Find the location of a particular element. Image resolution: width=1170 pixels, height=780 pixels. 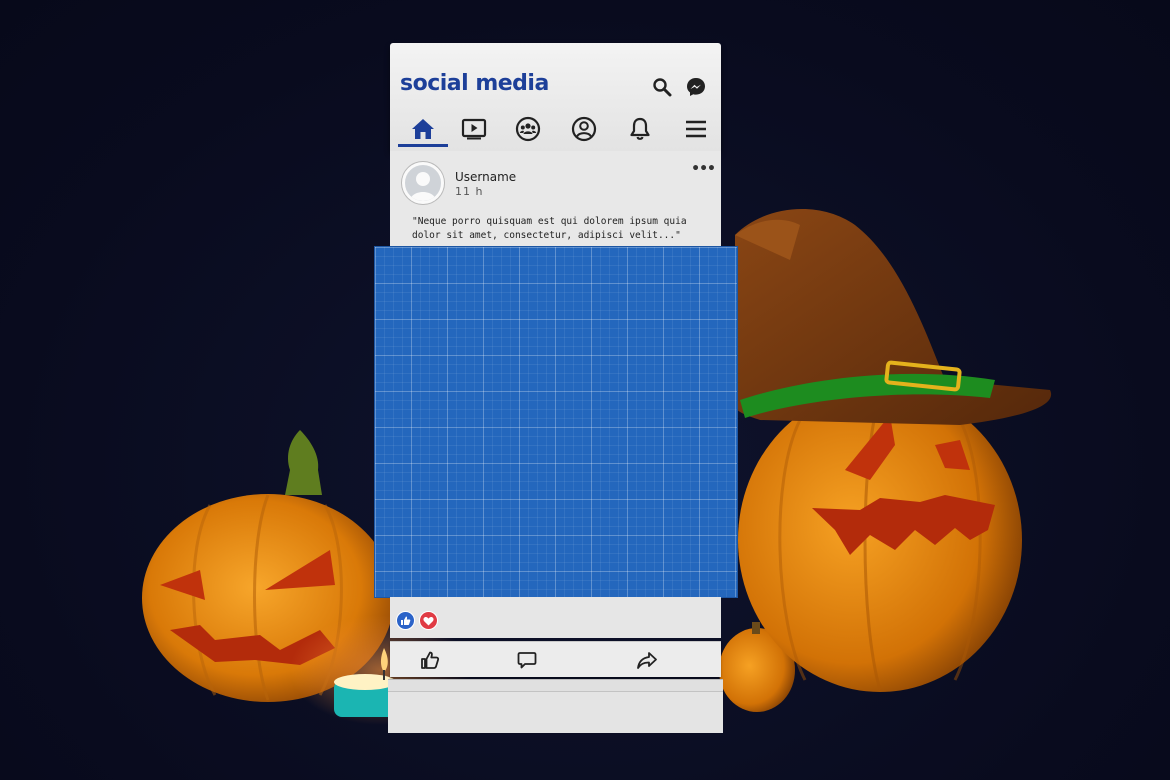

like-button is located at coordinates (430, 660).